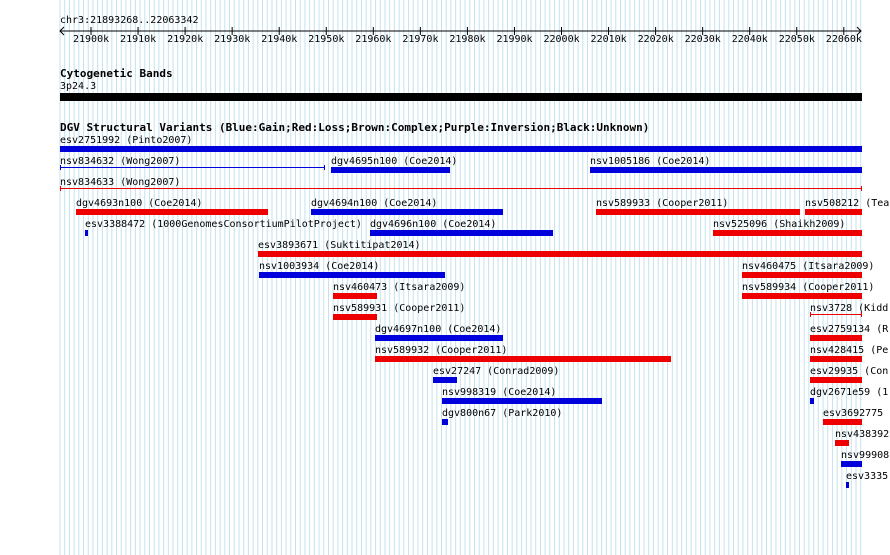 This screenshot has height=555, width=890. Describe the element at coordinates (853, 413) in the screenshot. I see `variant-label: esv3692775` at that location.